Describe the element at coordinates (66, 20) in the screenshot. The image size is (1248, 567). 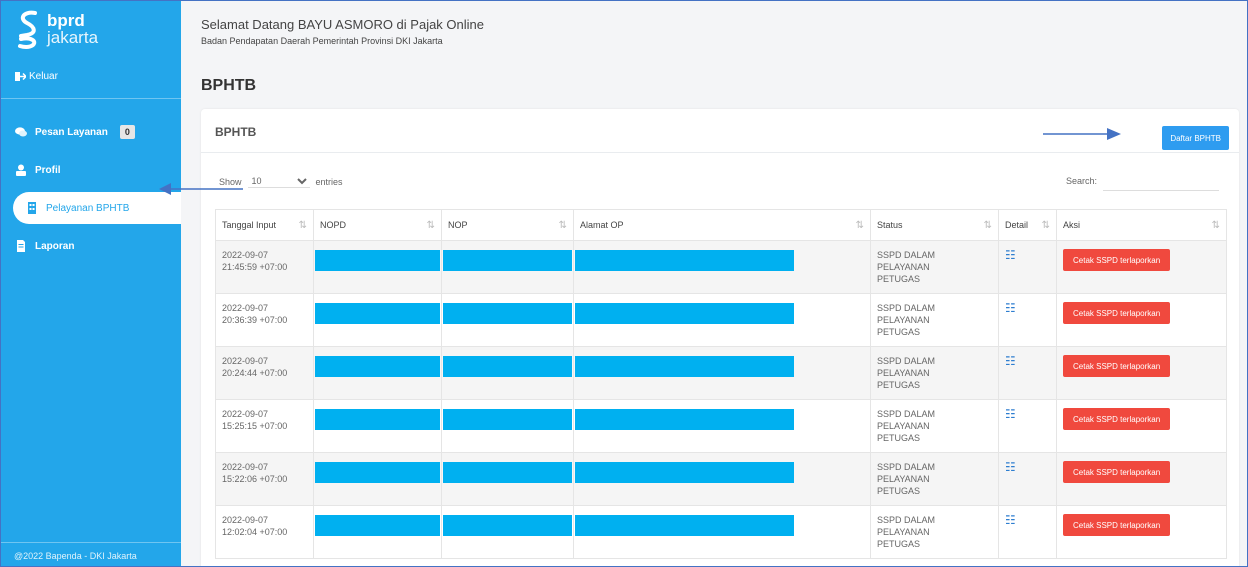
I see `logo-text-top: bprd` at that location.